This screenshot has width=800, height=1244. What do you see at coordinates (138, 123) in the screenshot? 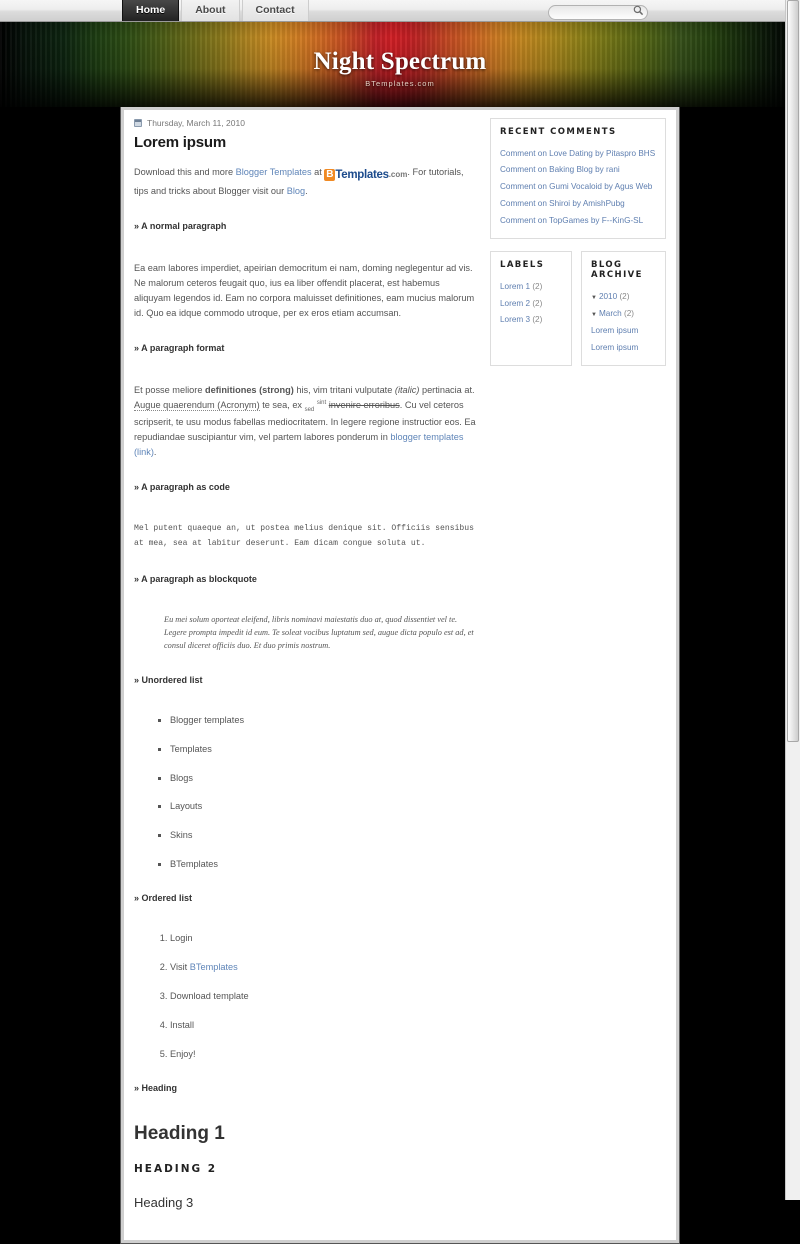
I see `calendar-icon` at bounding box center [138, 123].